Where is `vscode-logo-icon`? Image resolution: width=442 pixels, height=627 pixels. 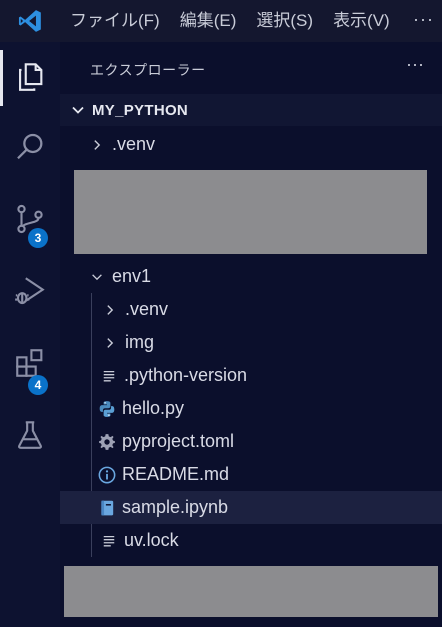 vscode-logo-icon is located at coordinates (30, 21).